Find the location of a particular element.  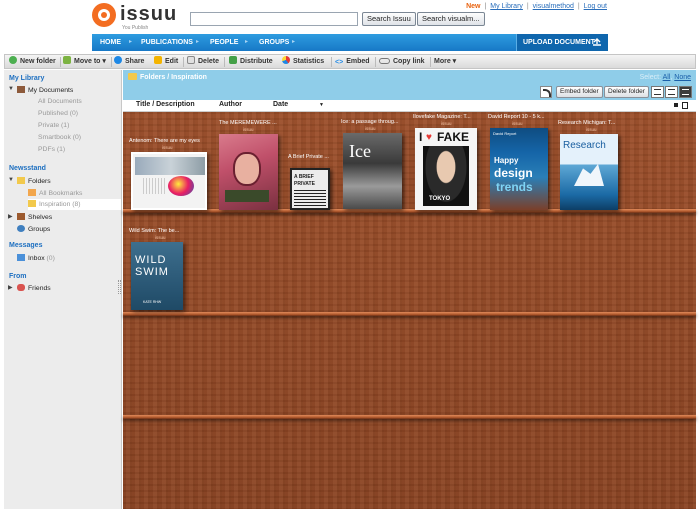

new-folder-button: New folder is located at coordinates (32, 61).